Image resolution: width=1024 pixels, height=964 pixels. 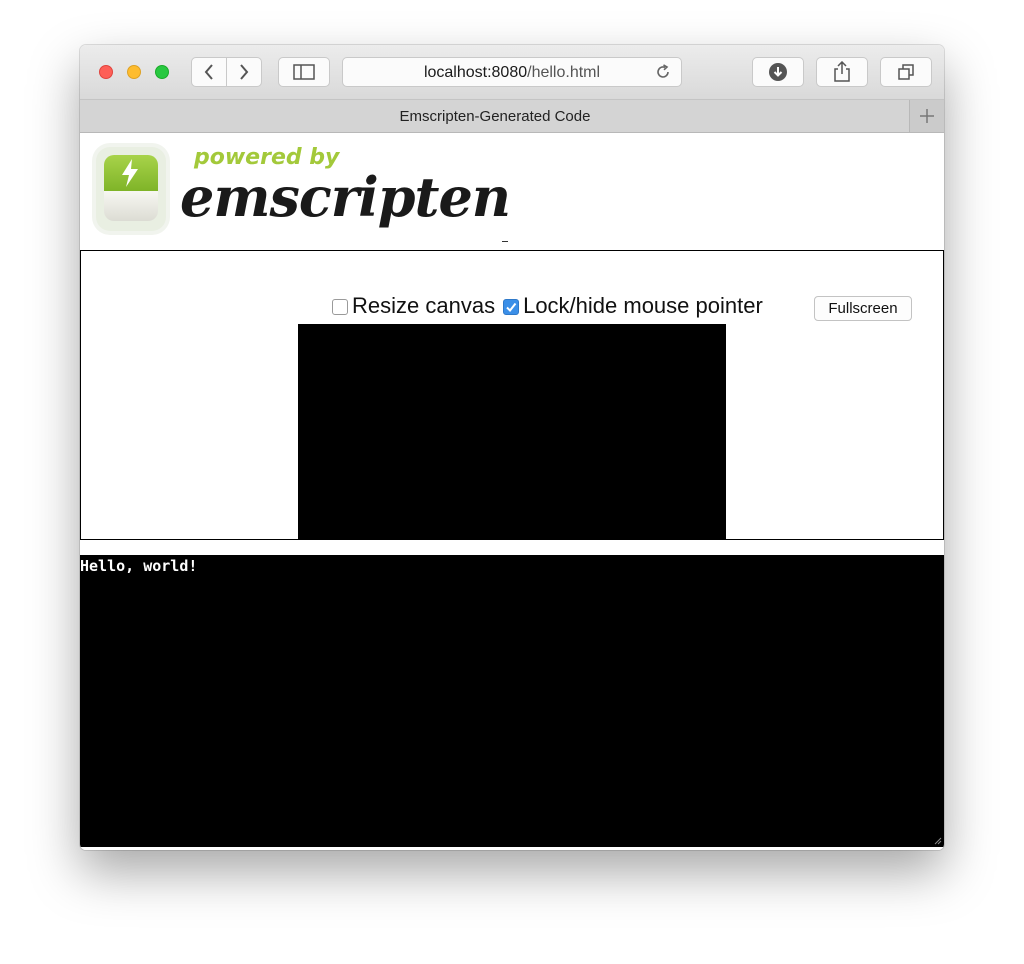 What do you see at coordinates (863, 308) in the screenshot?
I see `fullscreen-button: Fullscreen` at bounding box center [863, 308].